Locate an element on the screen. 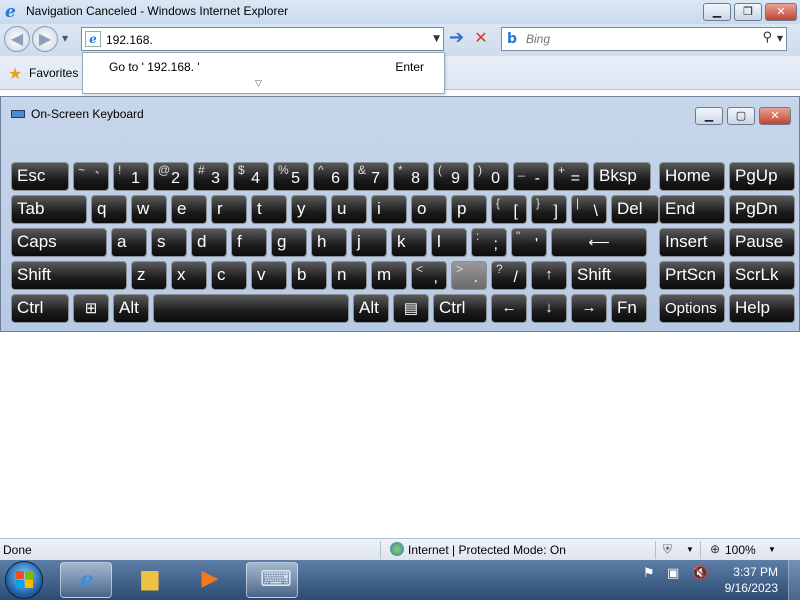  key-end: End is located at coordinates (692, 209).